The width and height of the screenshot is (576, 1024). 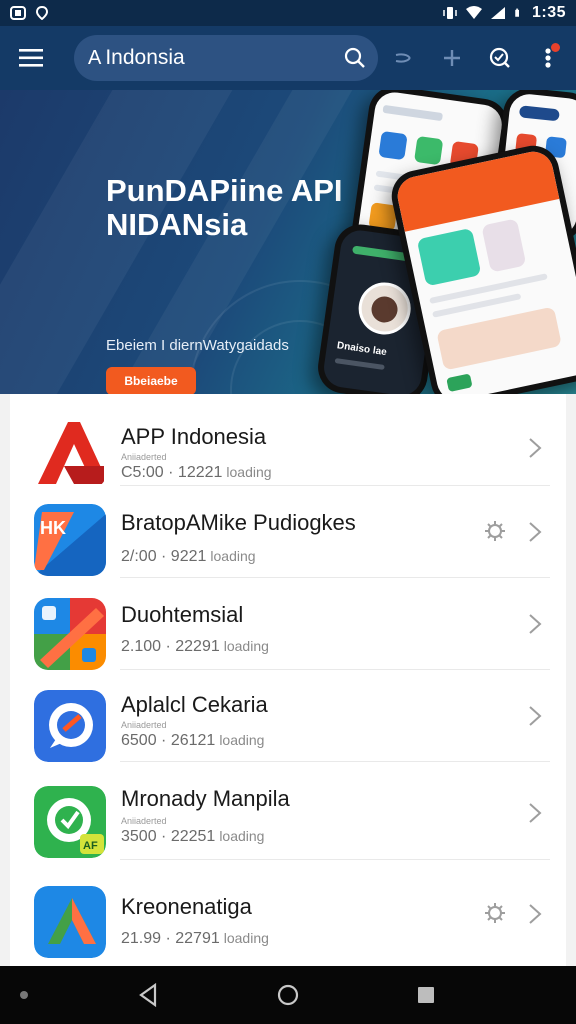 I want to click on system-nav-bar, so click(x=288, y=995).